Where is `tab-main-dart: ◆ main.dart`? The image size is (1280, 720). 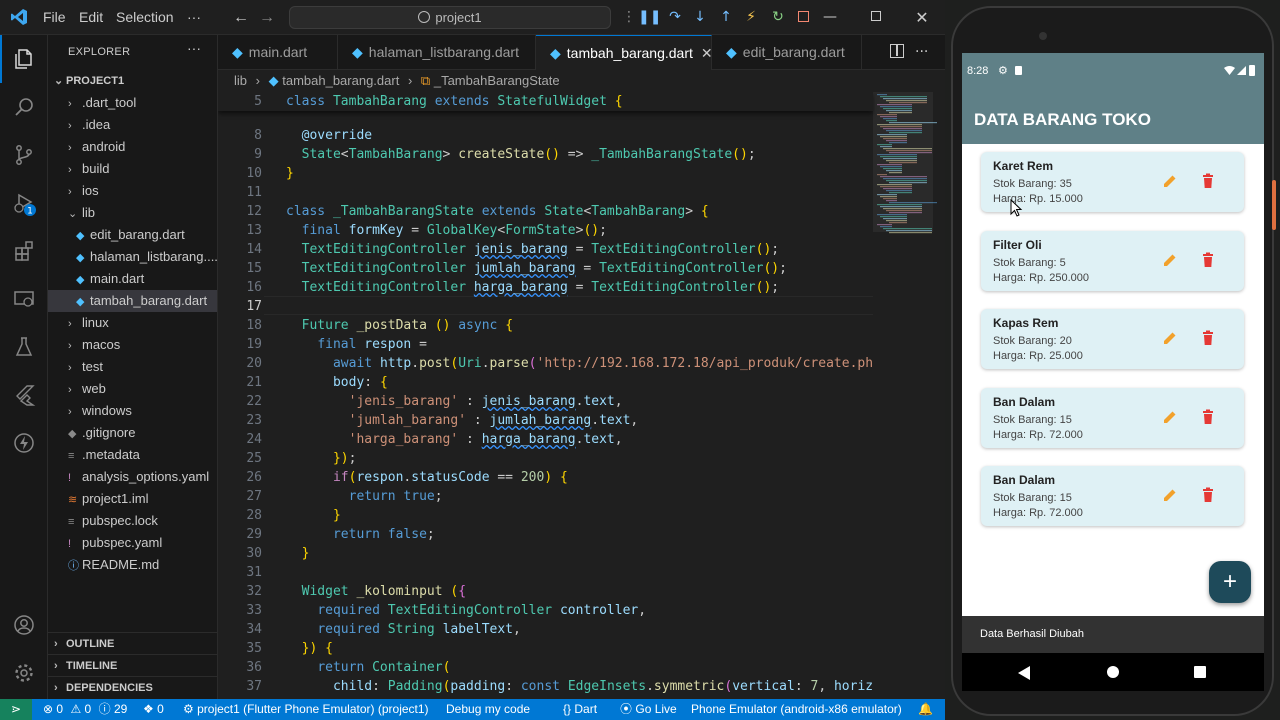
tab-main-dart: ◆ main.dart is located at coordinates (278, 52).